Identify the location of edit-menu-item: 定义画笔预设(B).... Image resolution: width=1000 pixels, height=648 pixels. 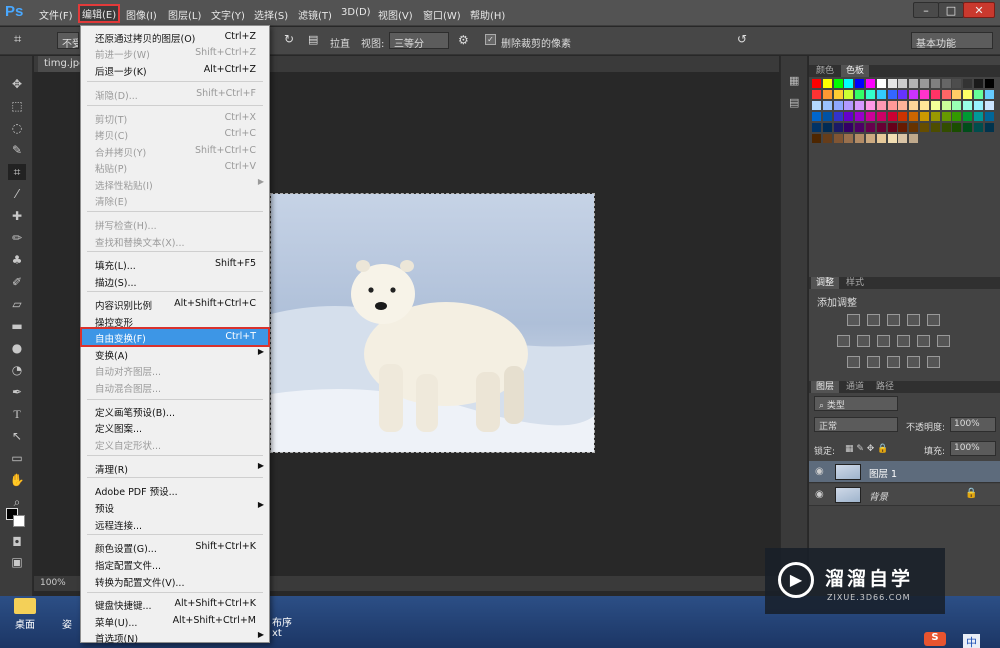
(175, 411).